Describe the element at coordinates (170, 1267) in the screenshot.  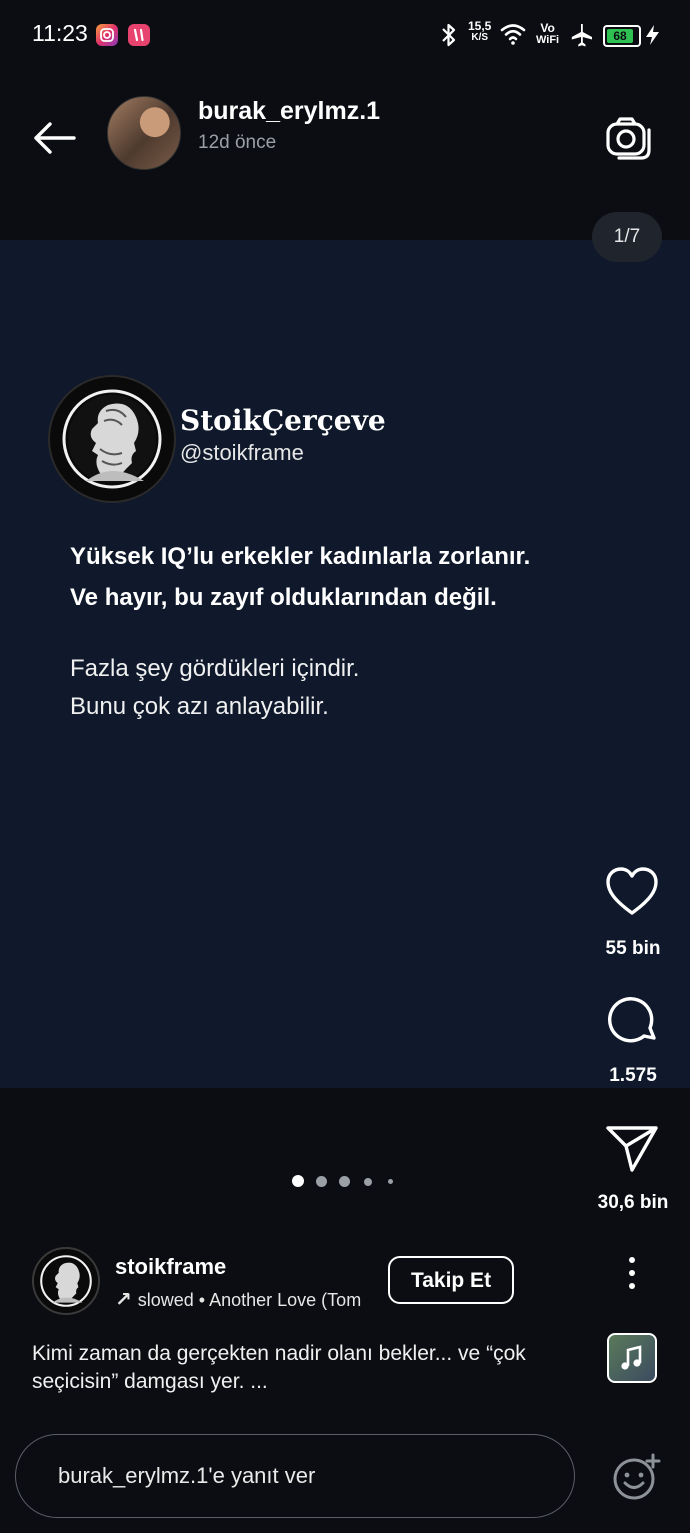
I see `poster-username: stoikframe` at that location.